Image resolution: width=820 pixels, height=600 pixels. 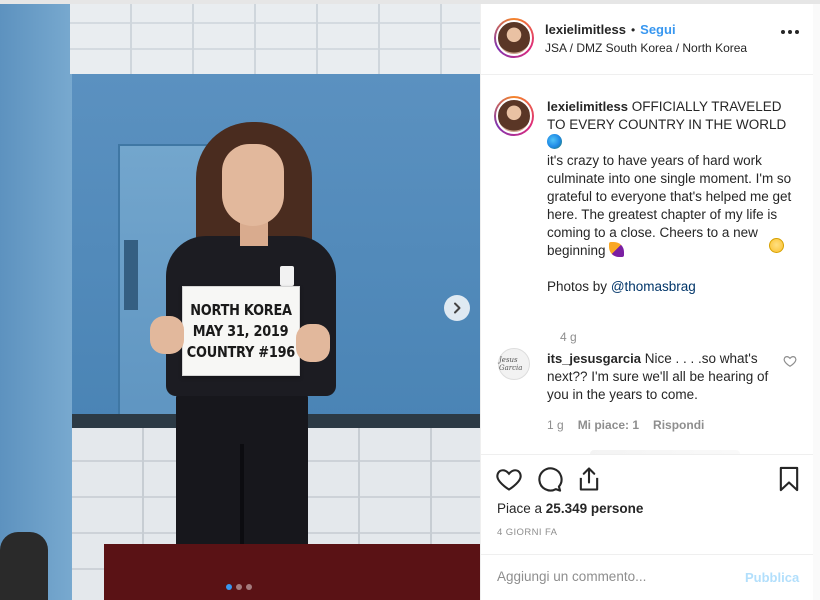 I want to click on photos-by-label: Photos by, so click(x=577, y=286).